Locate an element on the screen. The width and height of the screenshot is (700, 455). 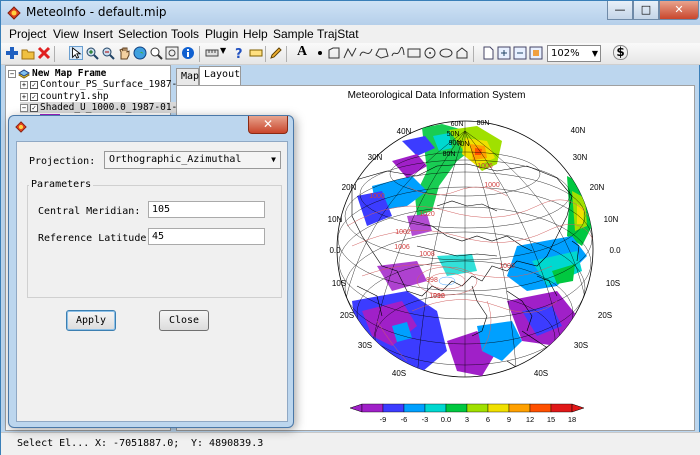
select-pointer-icon is located at coordinates (76, 53).